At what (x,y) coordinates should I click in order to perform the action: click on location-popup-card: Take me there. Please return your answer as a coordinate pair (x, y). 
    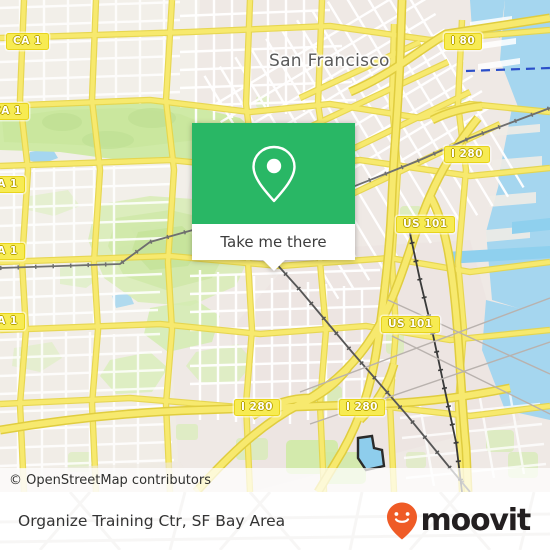
    Looking at the image, I should click on (273, 197).